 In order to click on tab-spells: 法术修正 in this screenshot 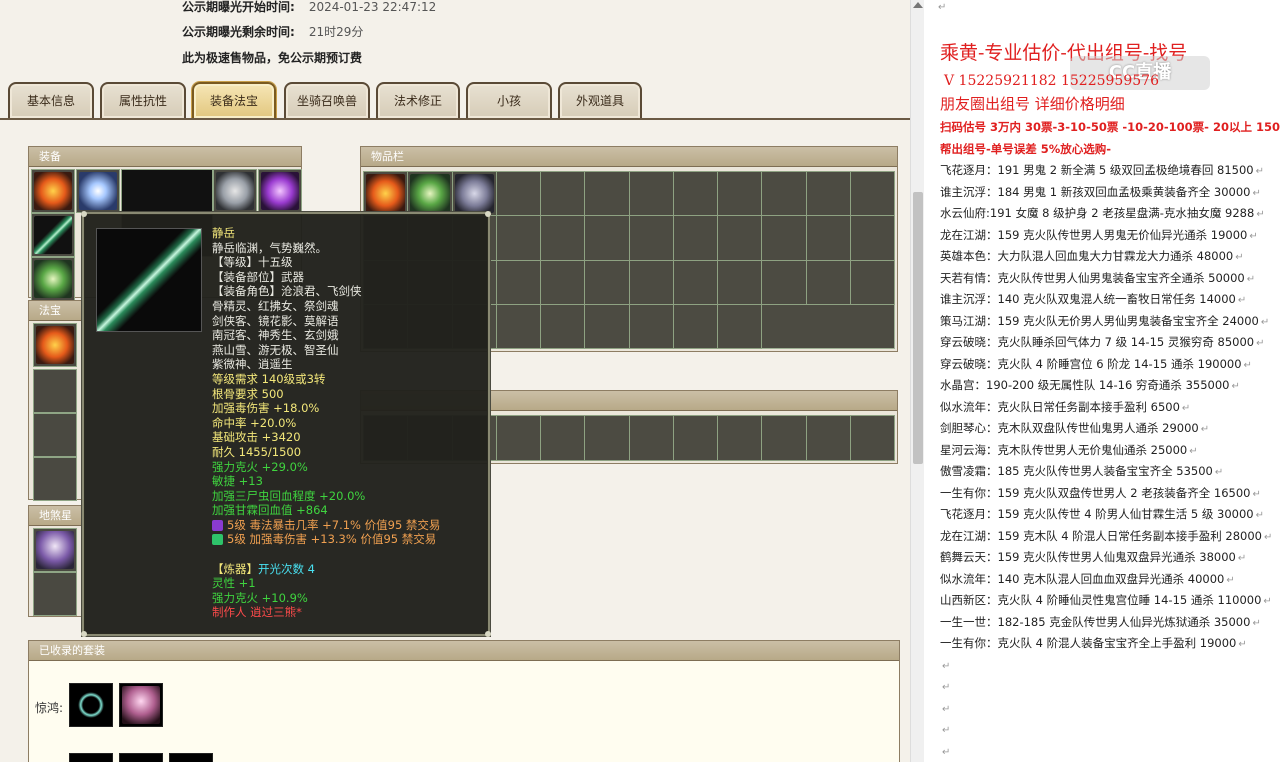, I will do `click(418, 100)`.